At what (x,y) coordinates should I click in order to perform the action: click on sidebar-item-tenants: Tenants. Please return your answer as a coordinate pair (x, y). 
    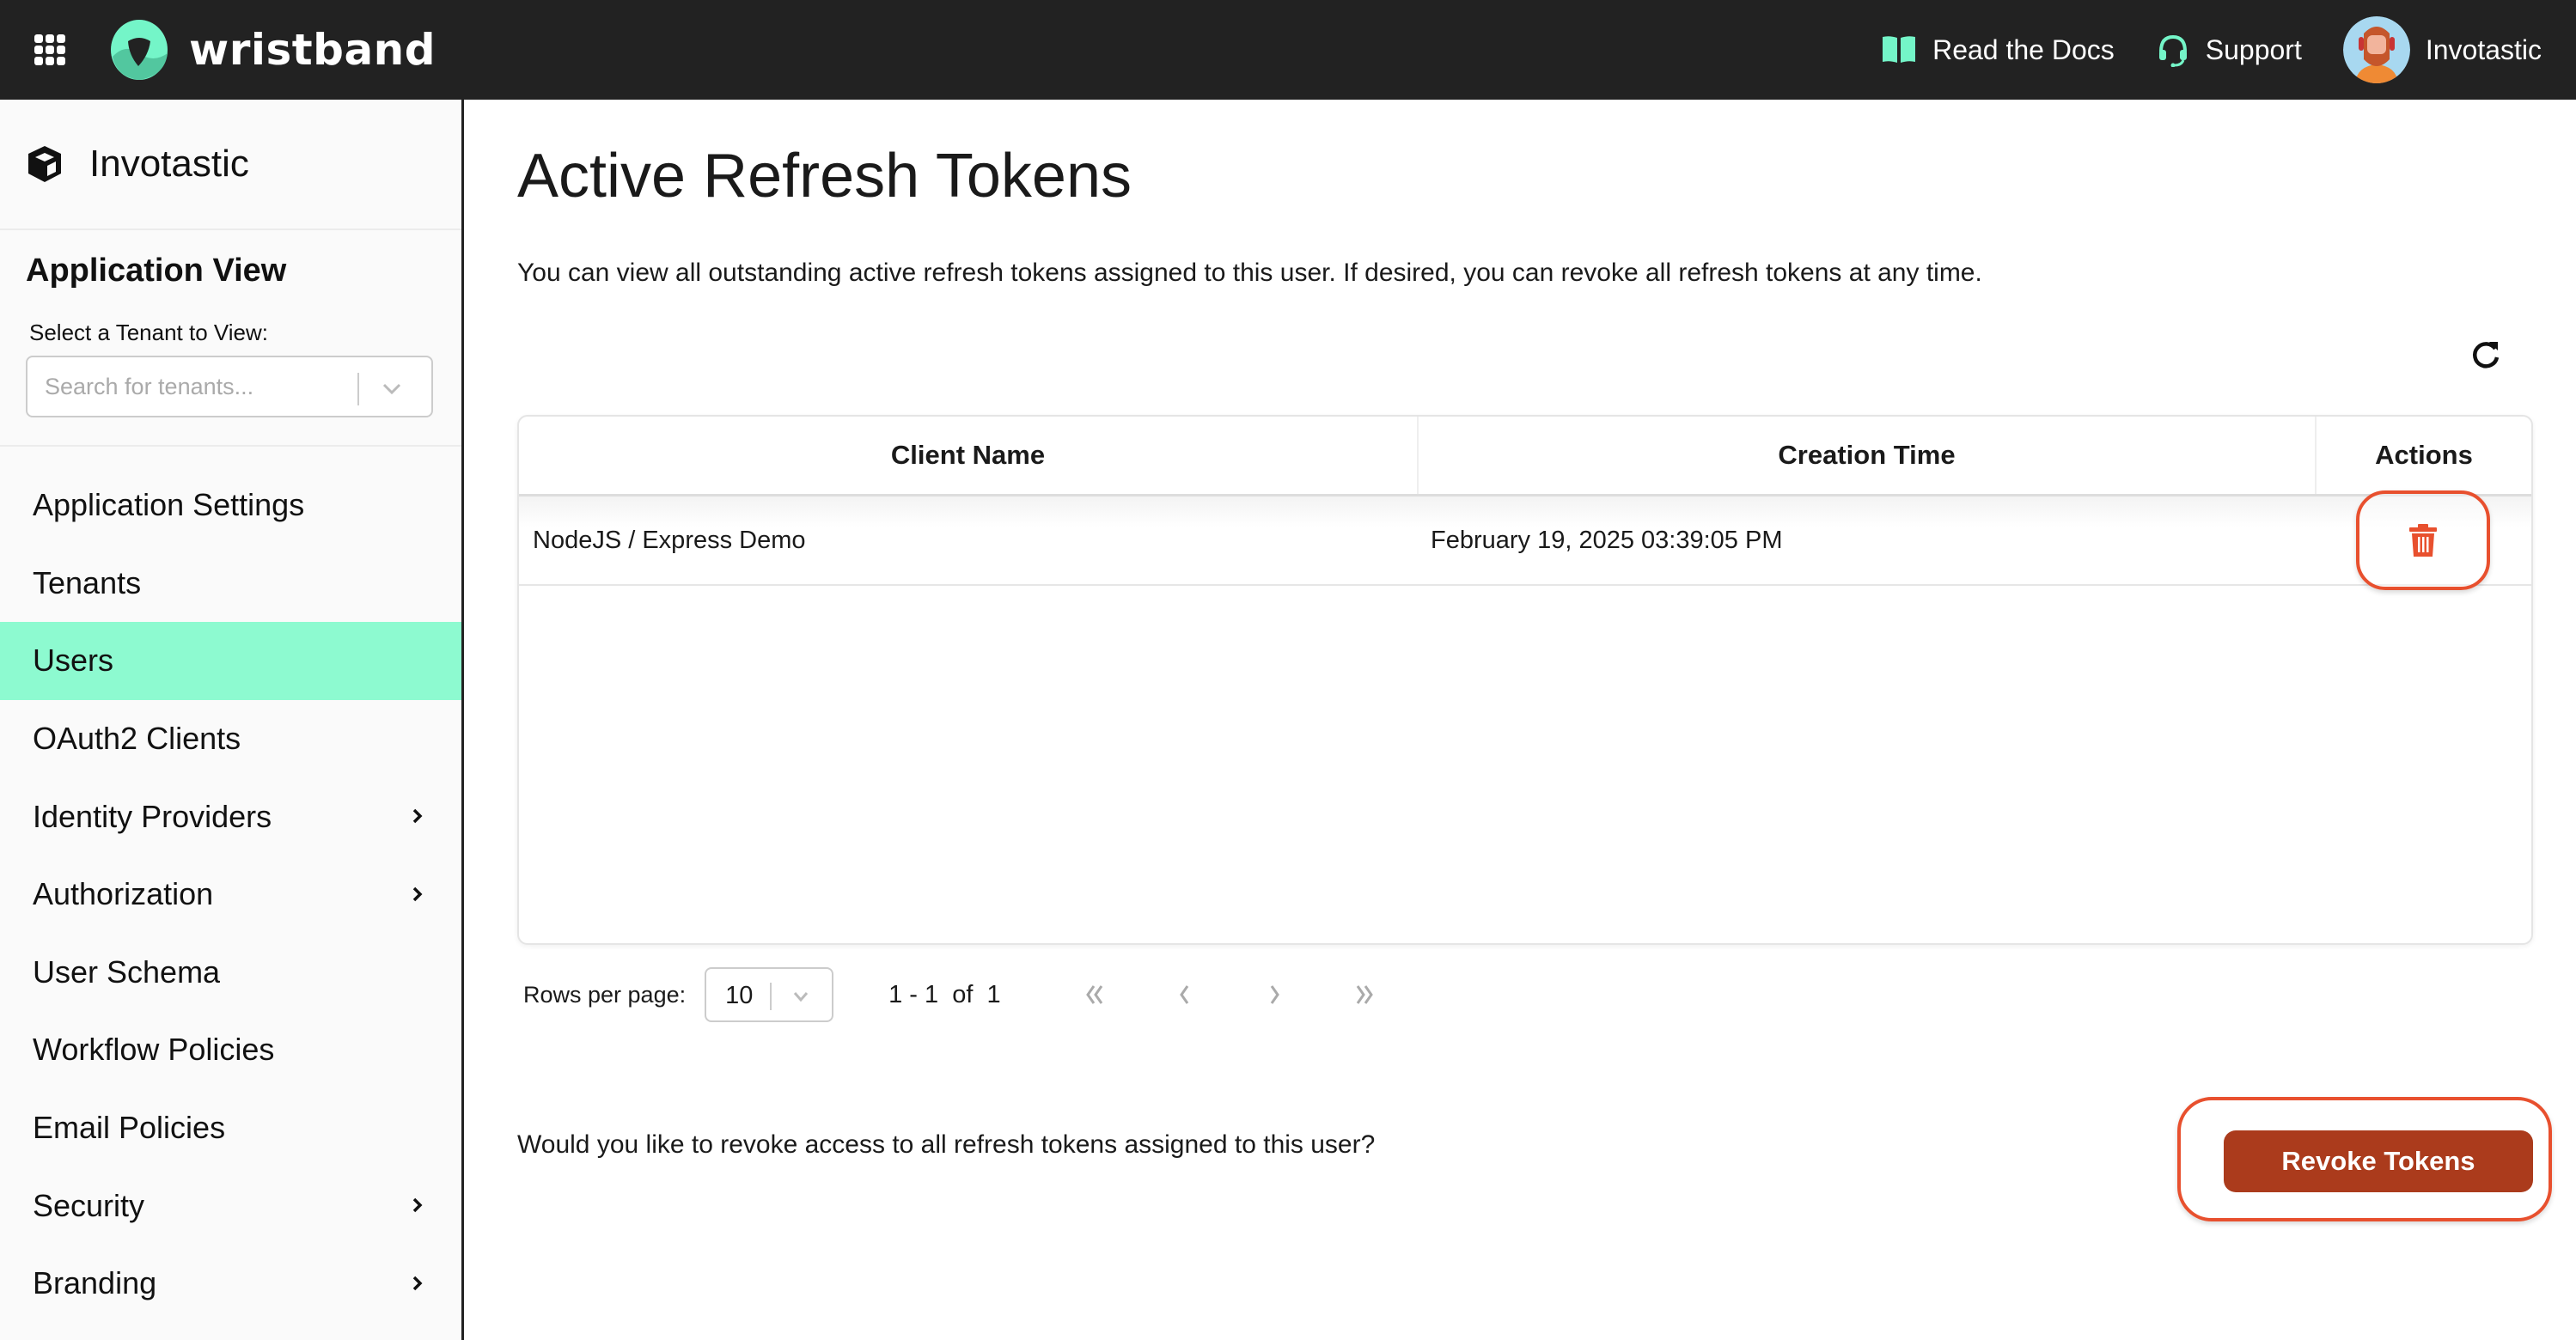
    Looking at the image, I should click on (231, 584).